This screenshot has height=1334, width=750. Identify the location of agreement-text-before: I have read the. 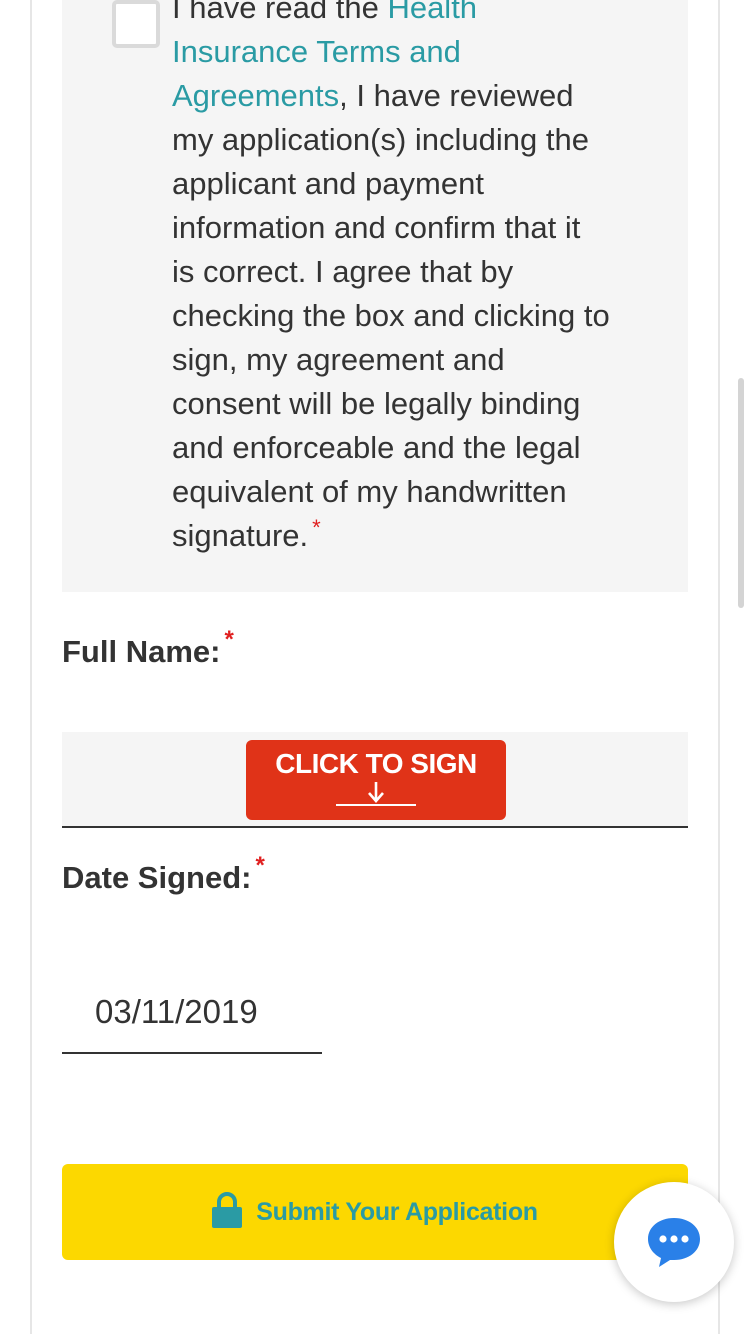
(280, 12).